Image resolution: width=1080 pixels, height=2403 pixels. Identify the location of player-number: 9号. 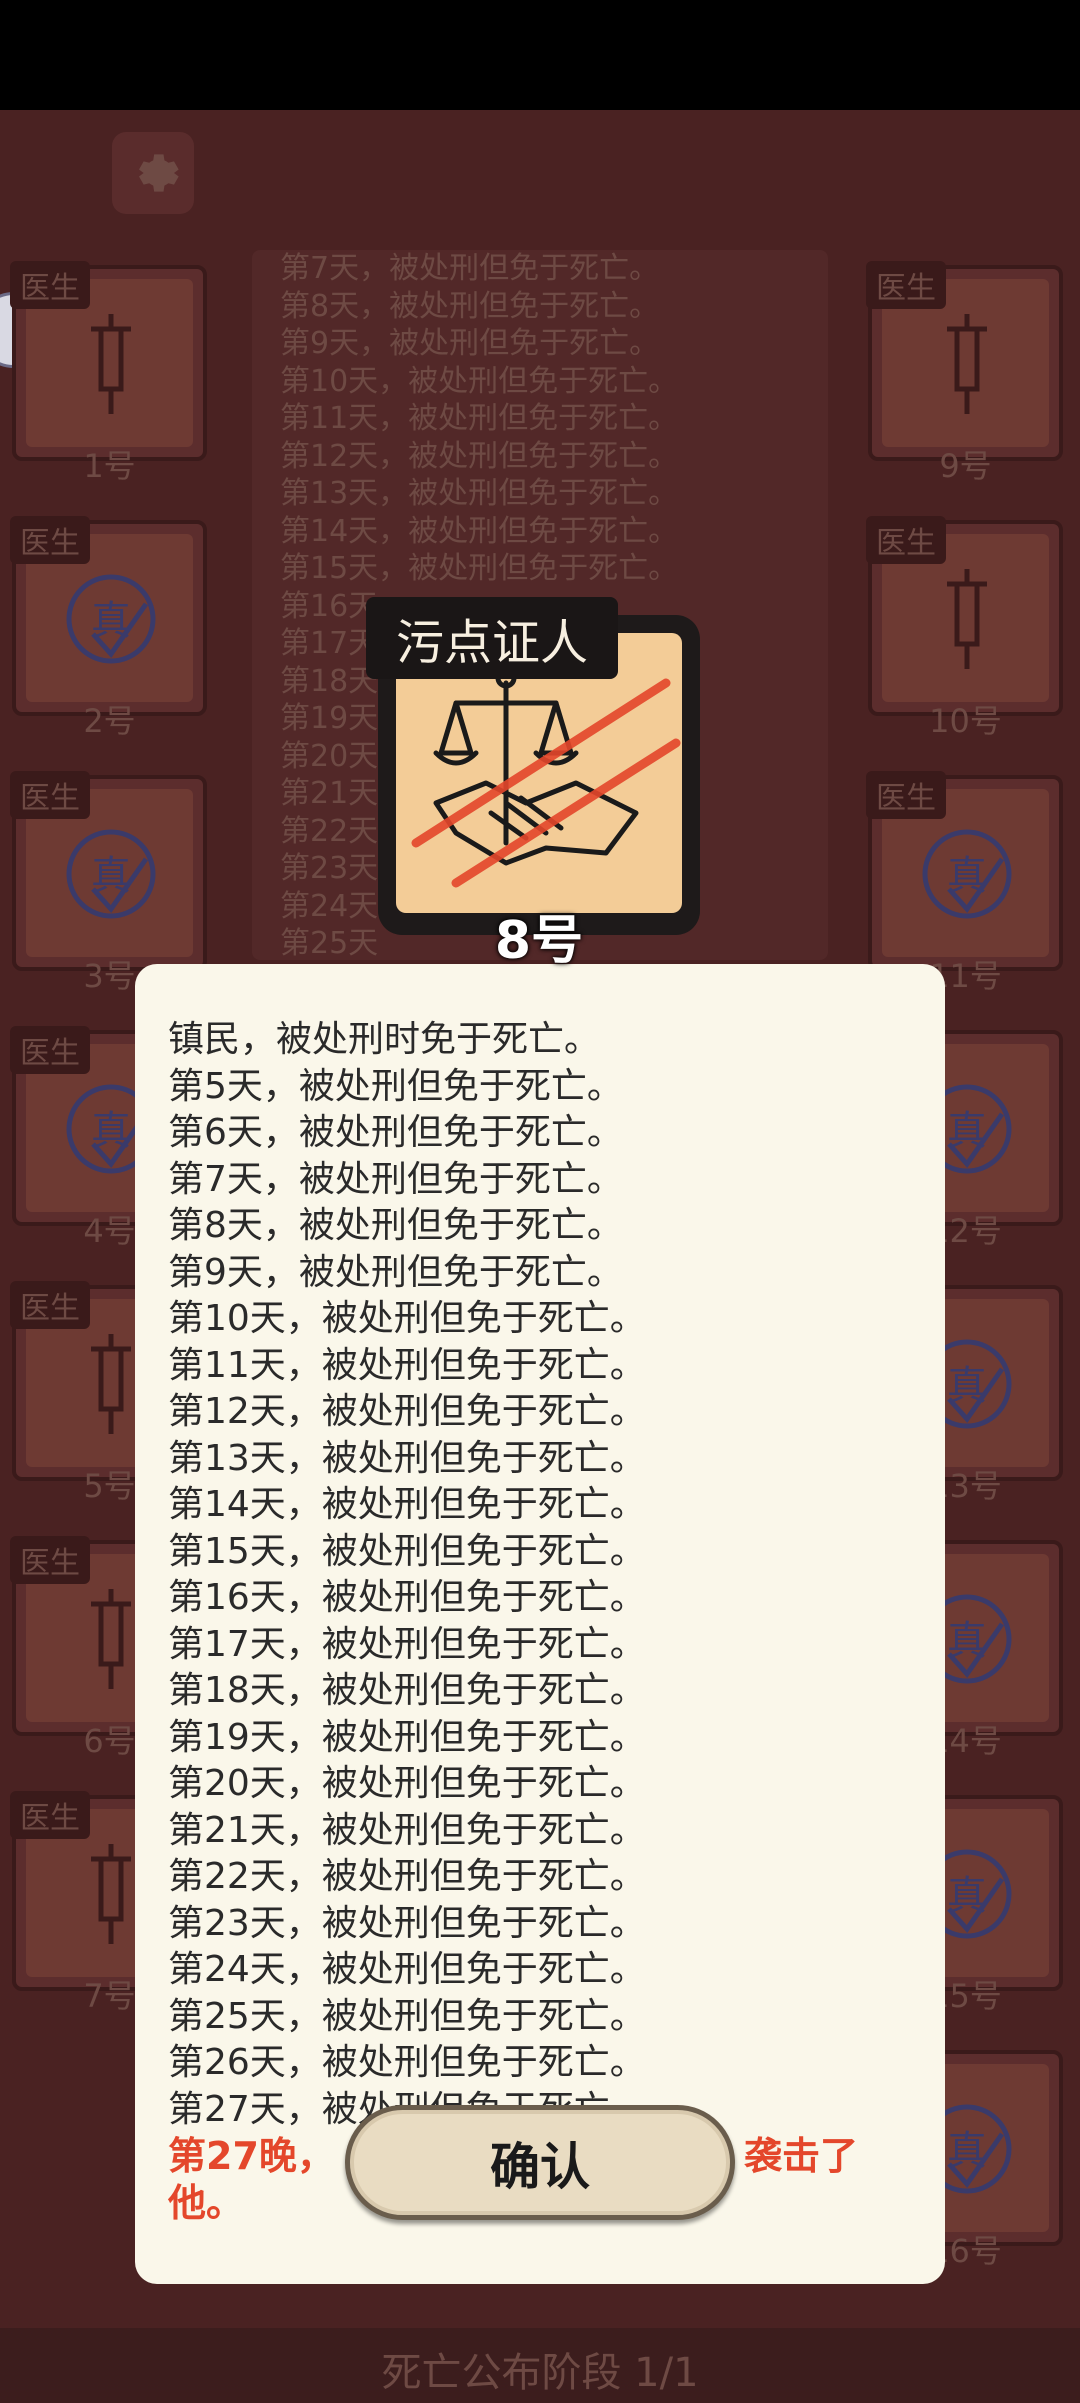
(965, 466).